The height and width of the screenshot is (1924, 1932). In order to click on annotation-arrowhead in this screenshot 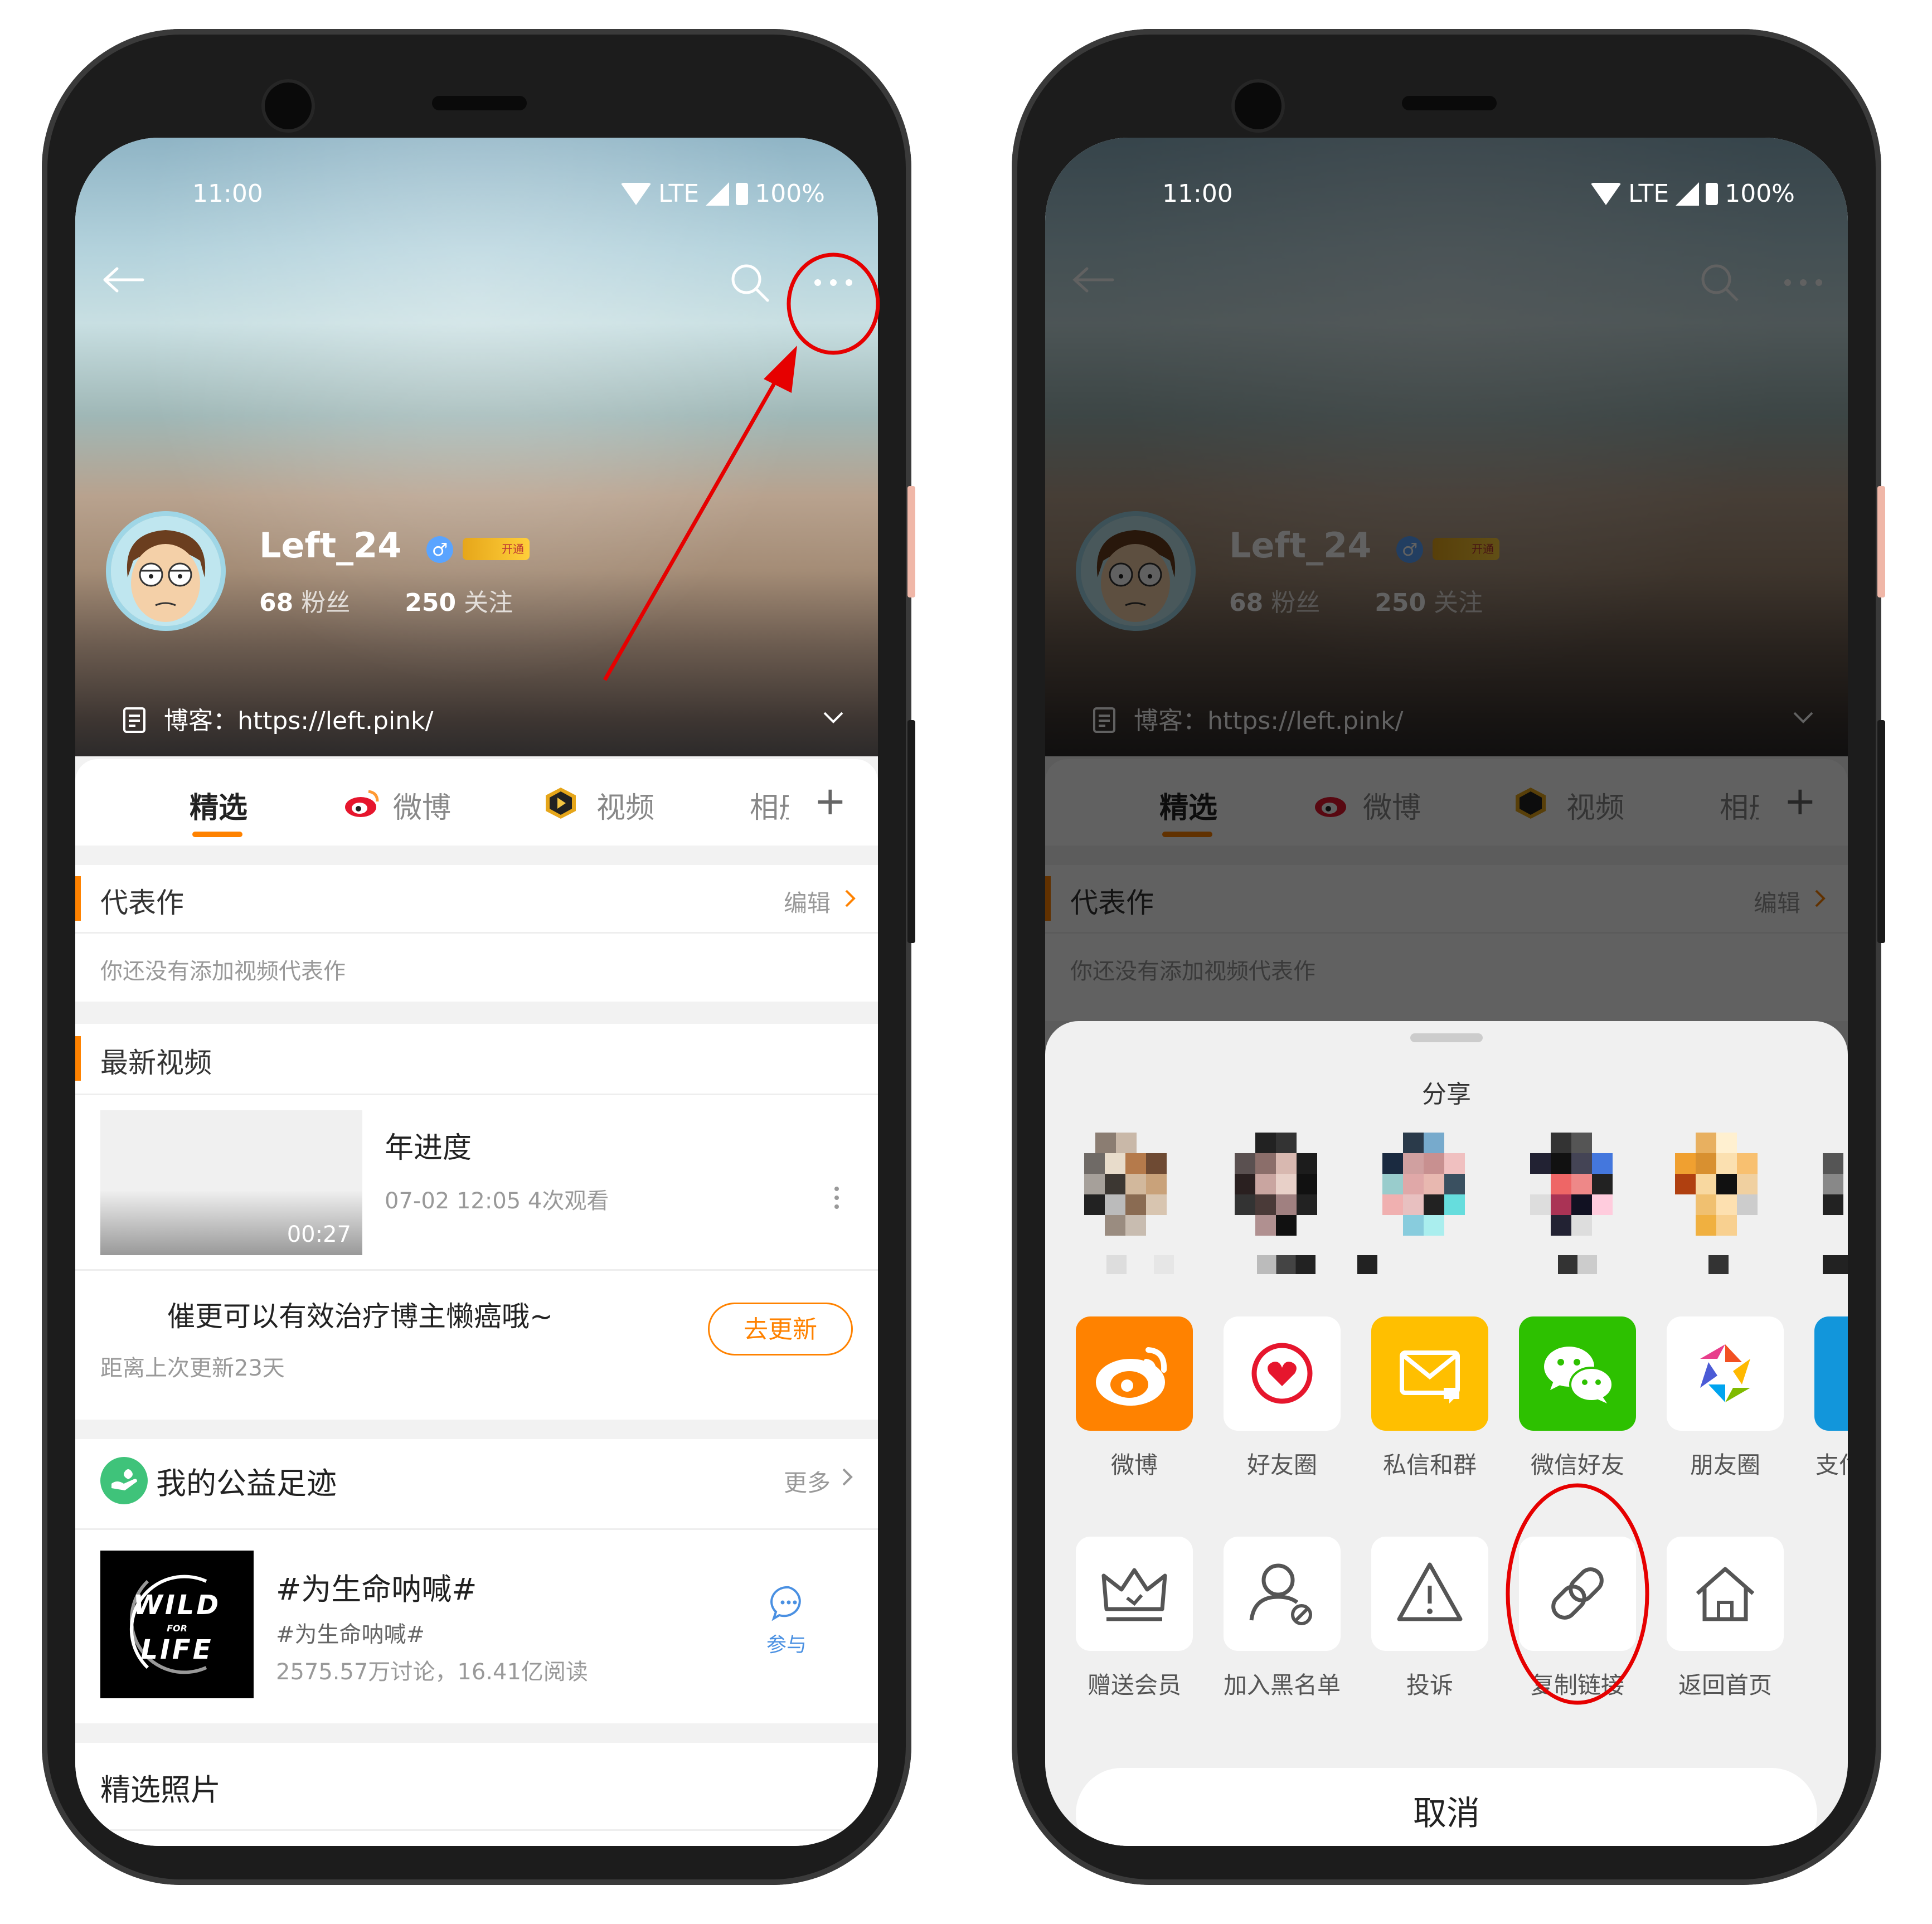, I will do `click(780, 369)`.